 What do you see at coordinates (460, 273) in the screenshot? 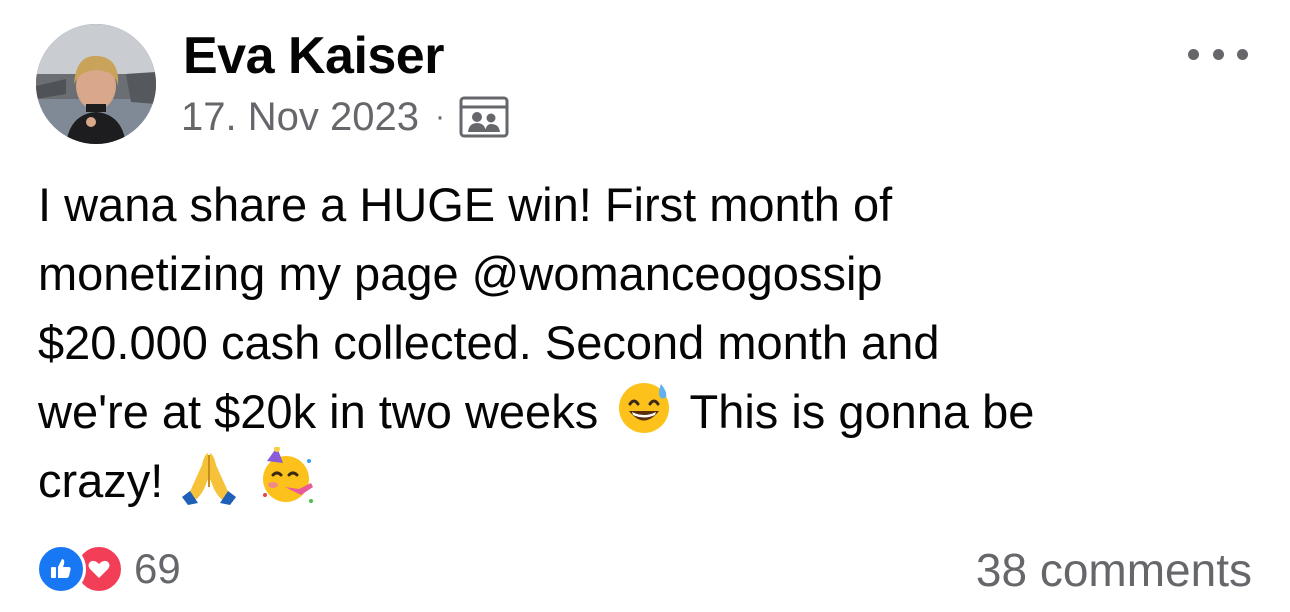
I see `post-text-line: monetizing my page @womanceogossip` at bounding box center [460, 273].